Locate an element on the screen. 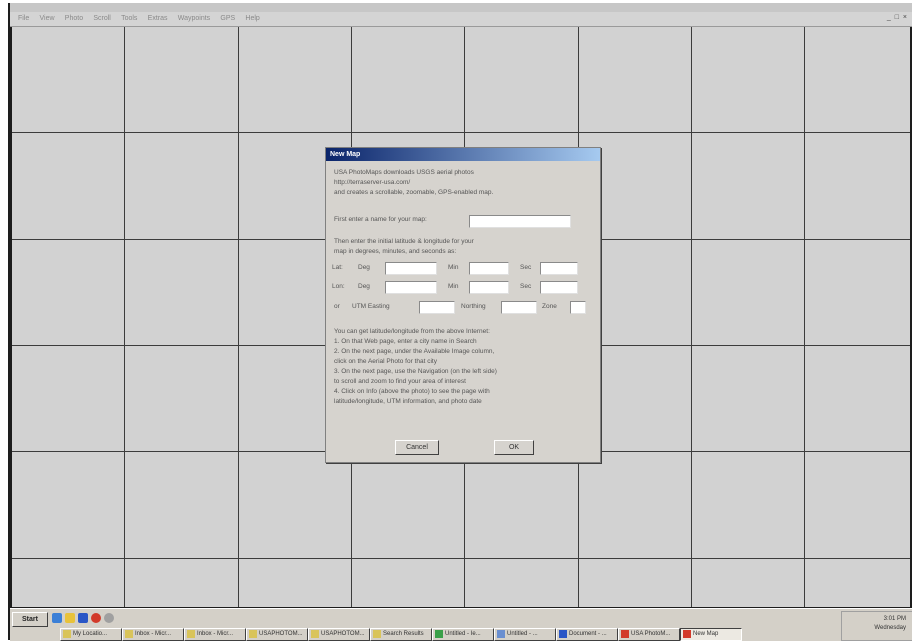 The image size is (912, 641). zone-input is located at coordinates (578, 307).